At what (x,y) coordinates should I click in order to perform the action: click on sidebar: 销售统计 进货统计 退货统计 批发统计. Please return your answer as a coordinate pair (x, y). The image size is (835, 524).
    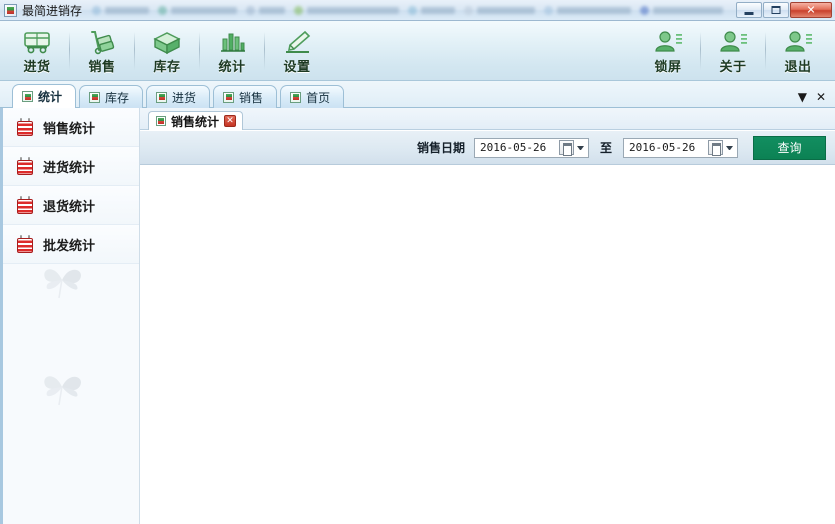
    Looking at the image, I should click on (70, 316).